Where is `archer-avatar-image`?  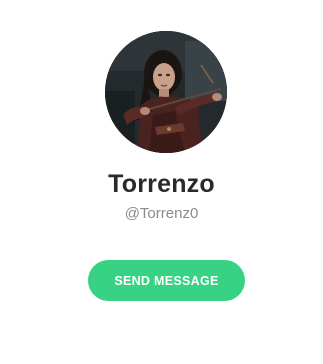
archer-avatar-image is located at coordinates (166, 92).